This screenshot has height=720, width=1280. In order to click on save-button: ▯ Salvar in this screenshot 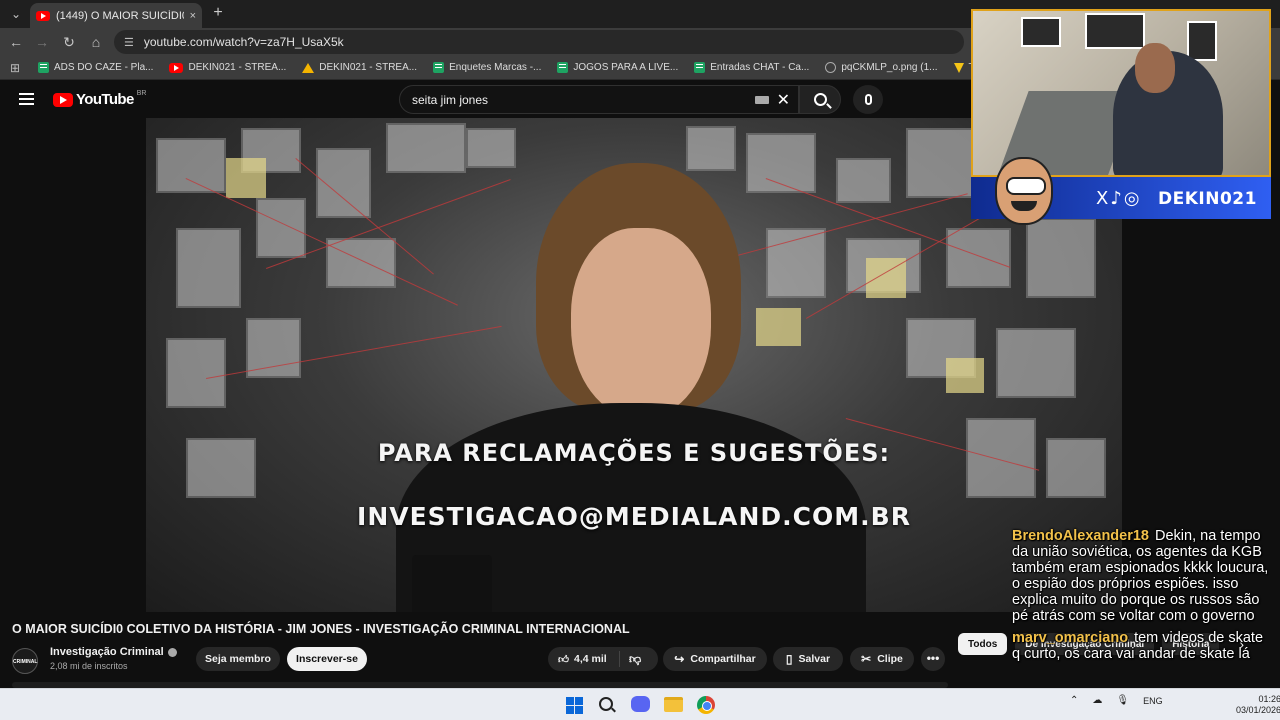, I will do `click(808, 659)`.